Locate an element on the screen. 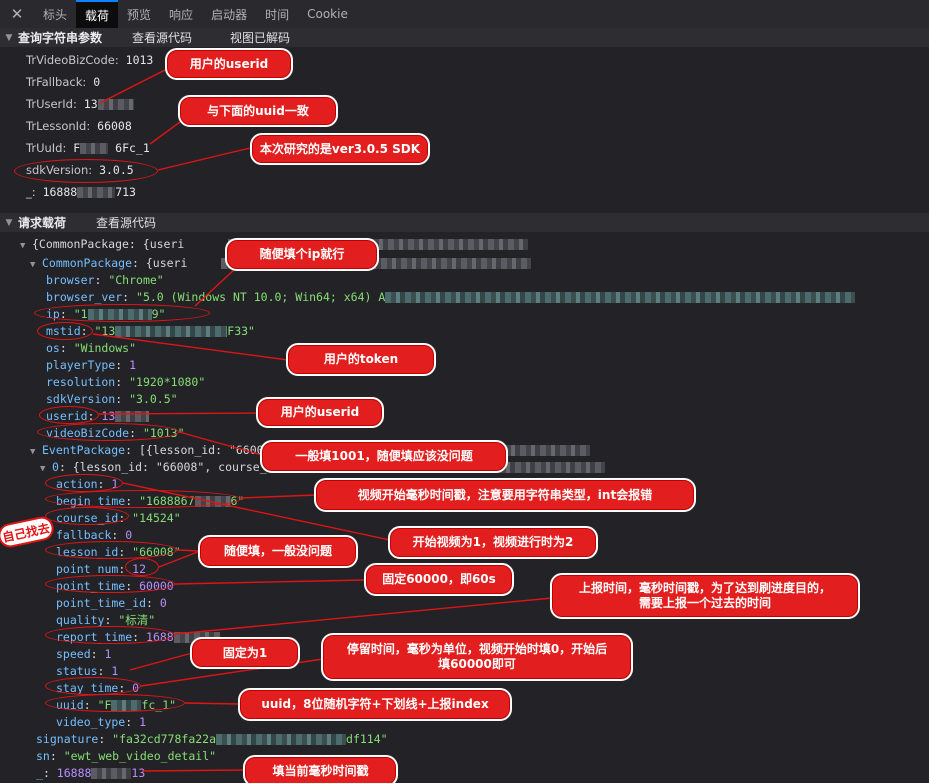 Image resolution: width=929 pixels, height=783 pixels. tree-row: speed: 1 is located at coordinates (84, 654).